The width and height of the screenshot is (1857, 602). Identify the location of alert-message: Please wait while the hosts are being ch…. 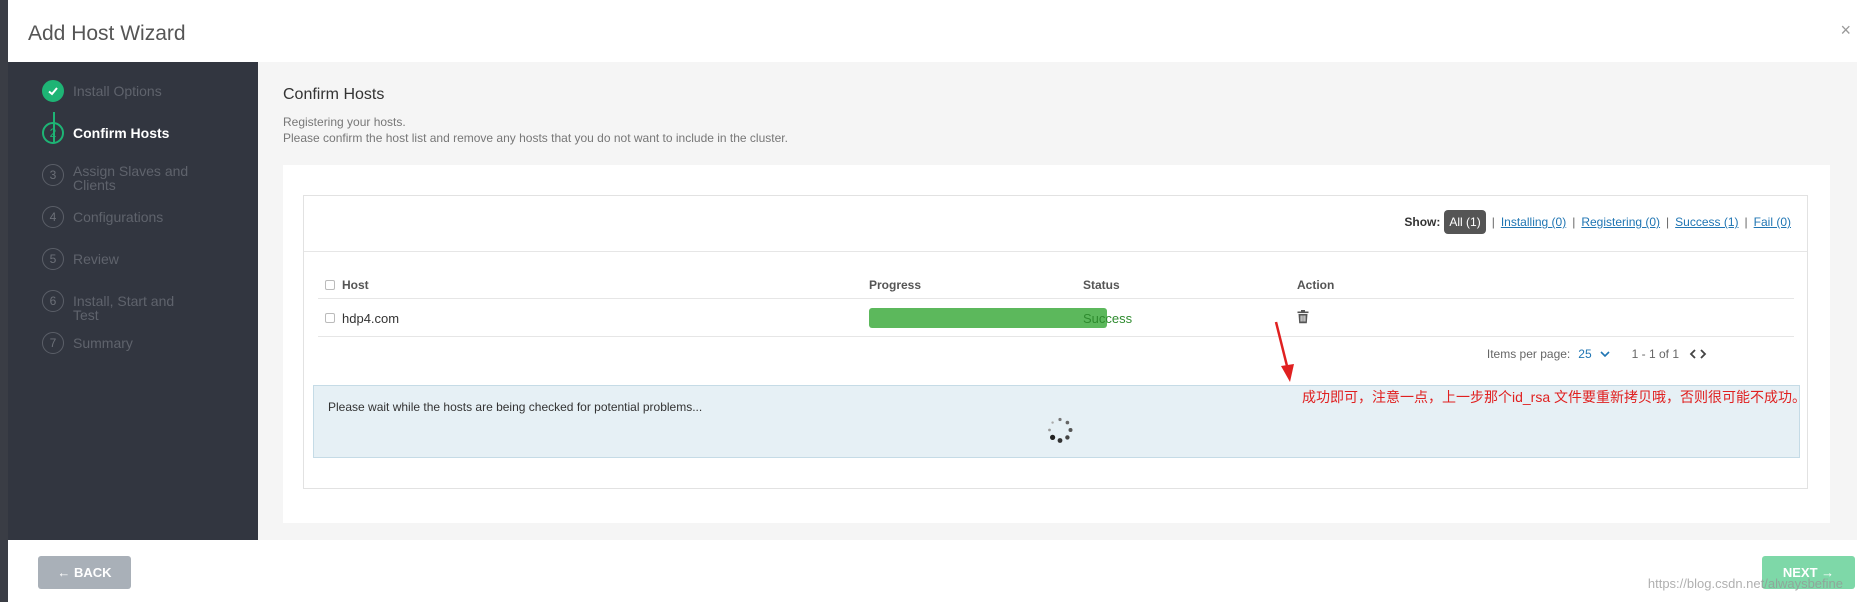
(515, 407).